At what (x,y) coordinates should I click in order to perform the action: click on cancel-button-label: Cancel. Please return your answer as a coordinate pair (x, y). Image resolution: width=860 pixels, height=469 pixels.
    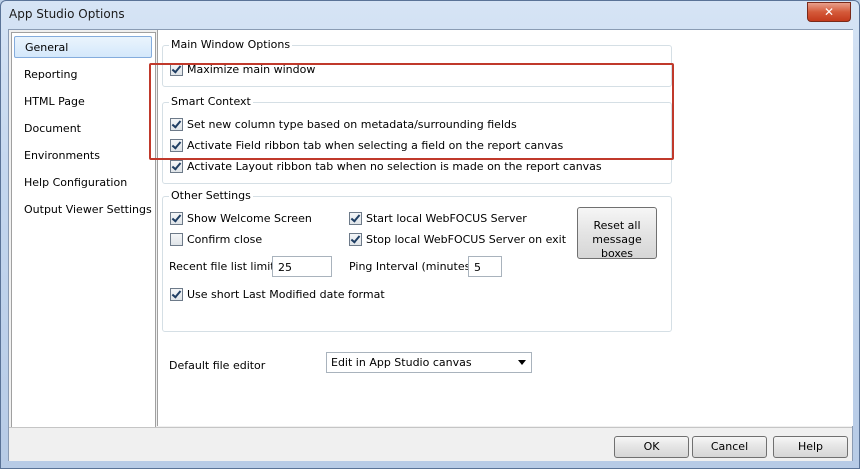
    Looking at the image, I should click on (729, 446).